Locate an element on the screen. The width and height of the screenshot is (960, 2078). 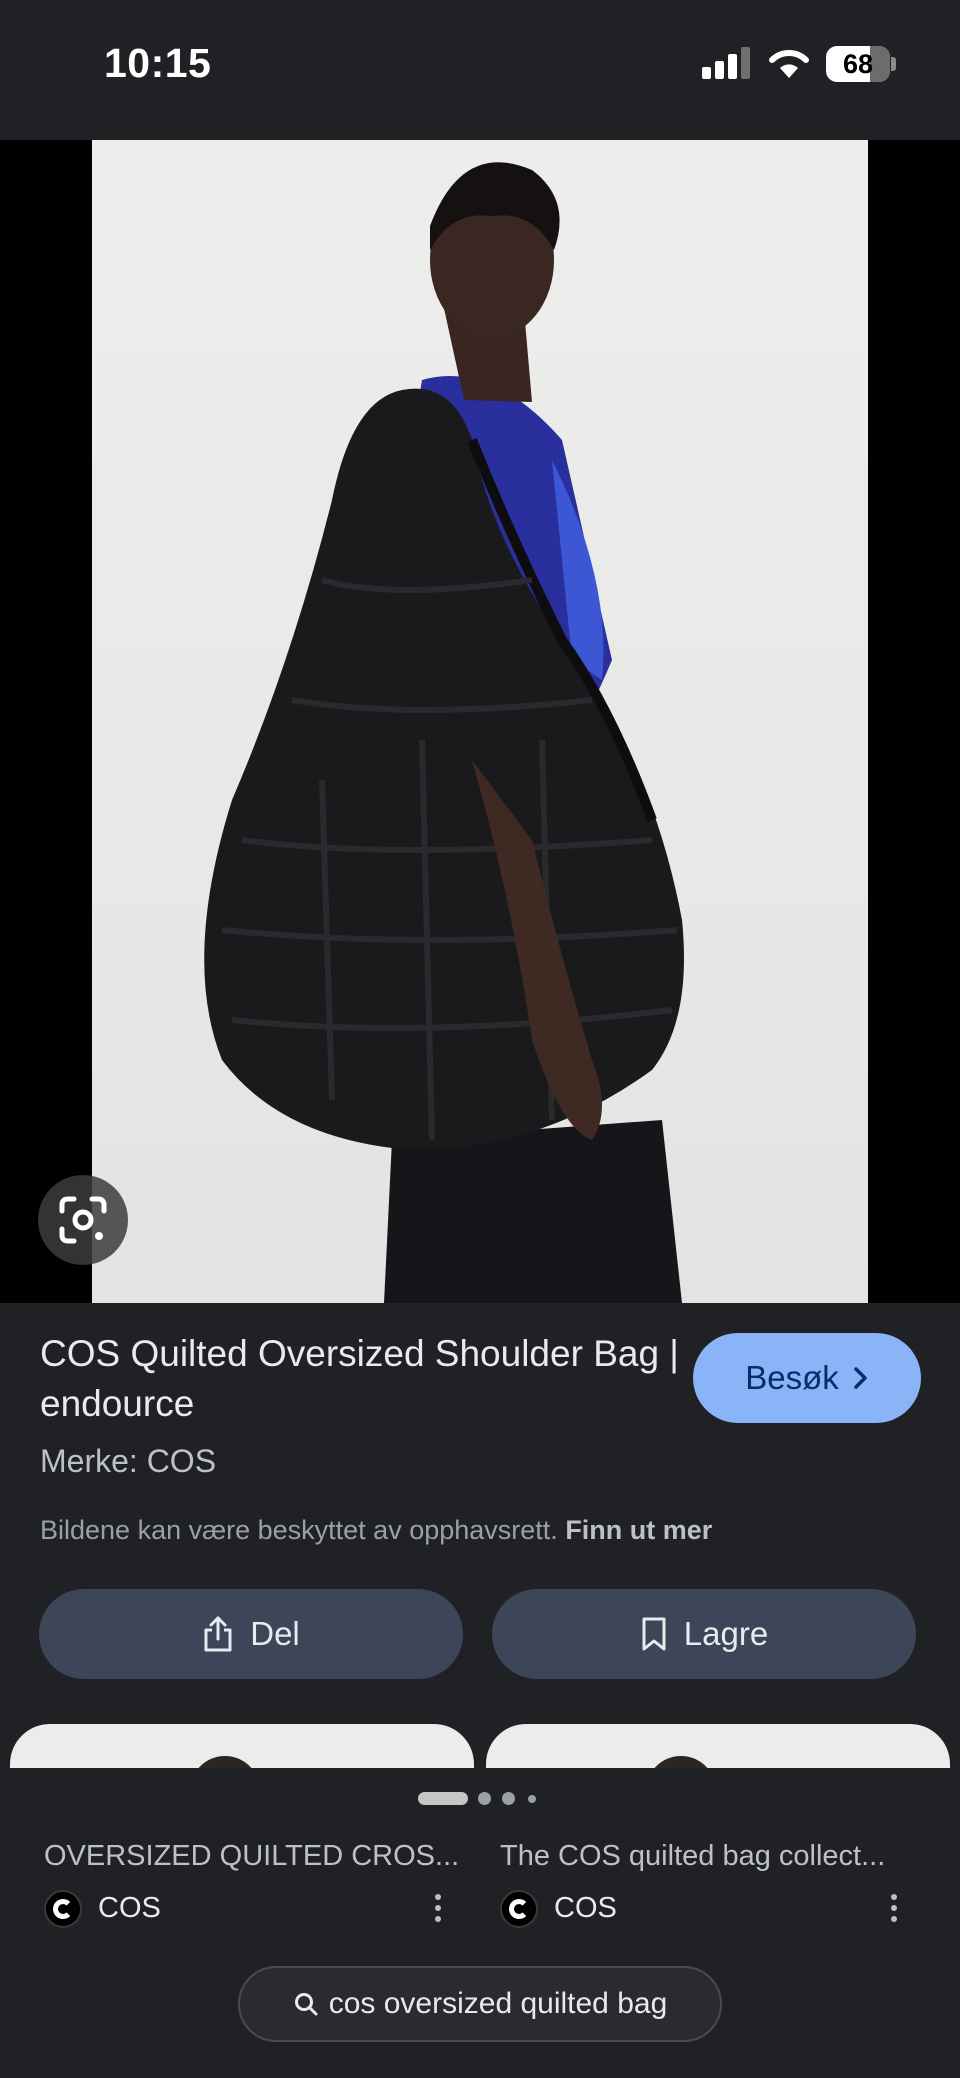
learn-more-link: Finn ut mer is located at coordinates (638, 1530).